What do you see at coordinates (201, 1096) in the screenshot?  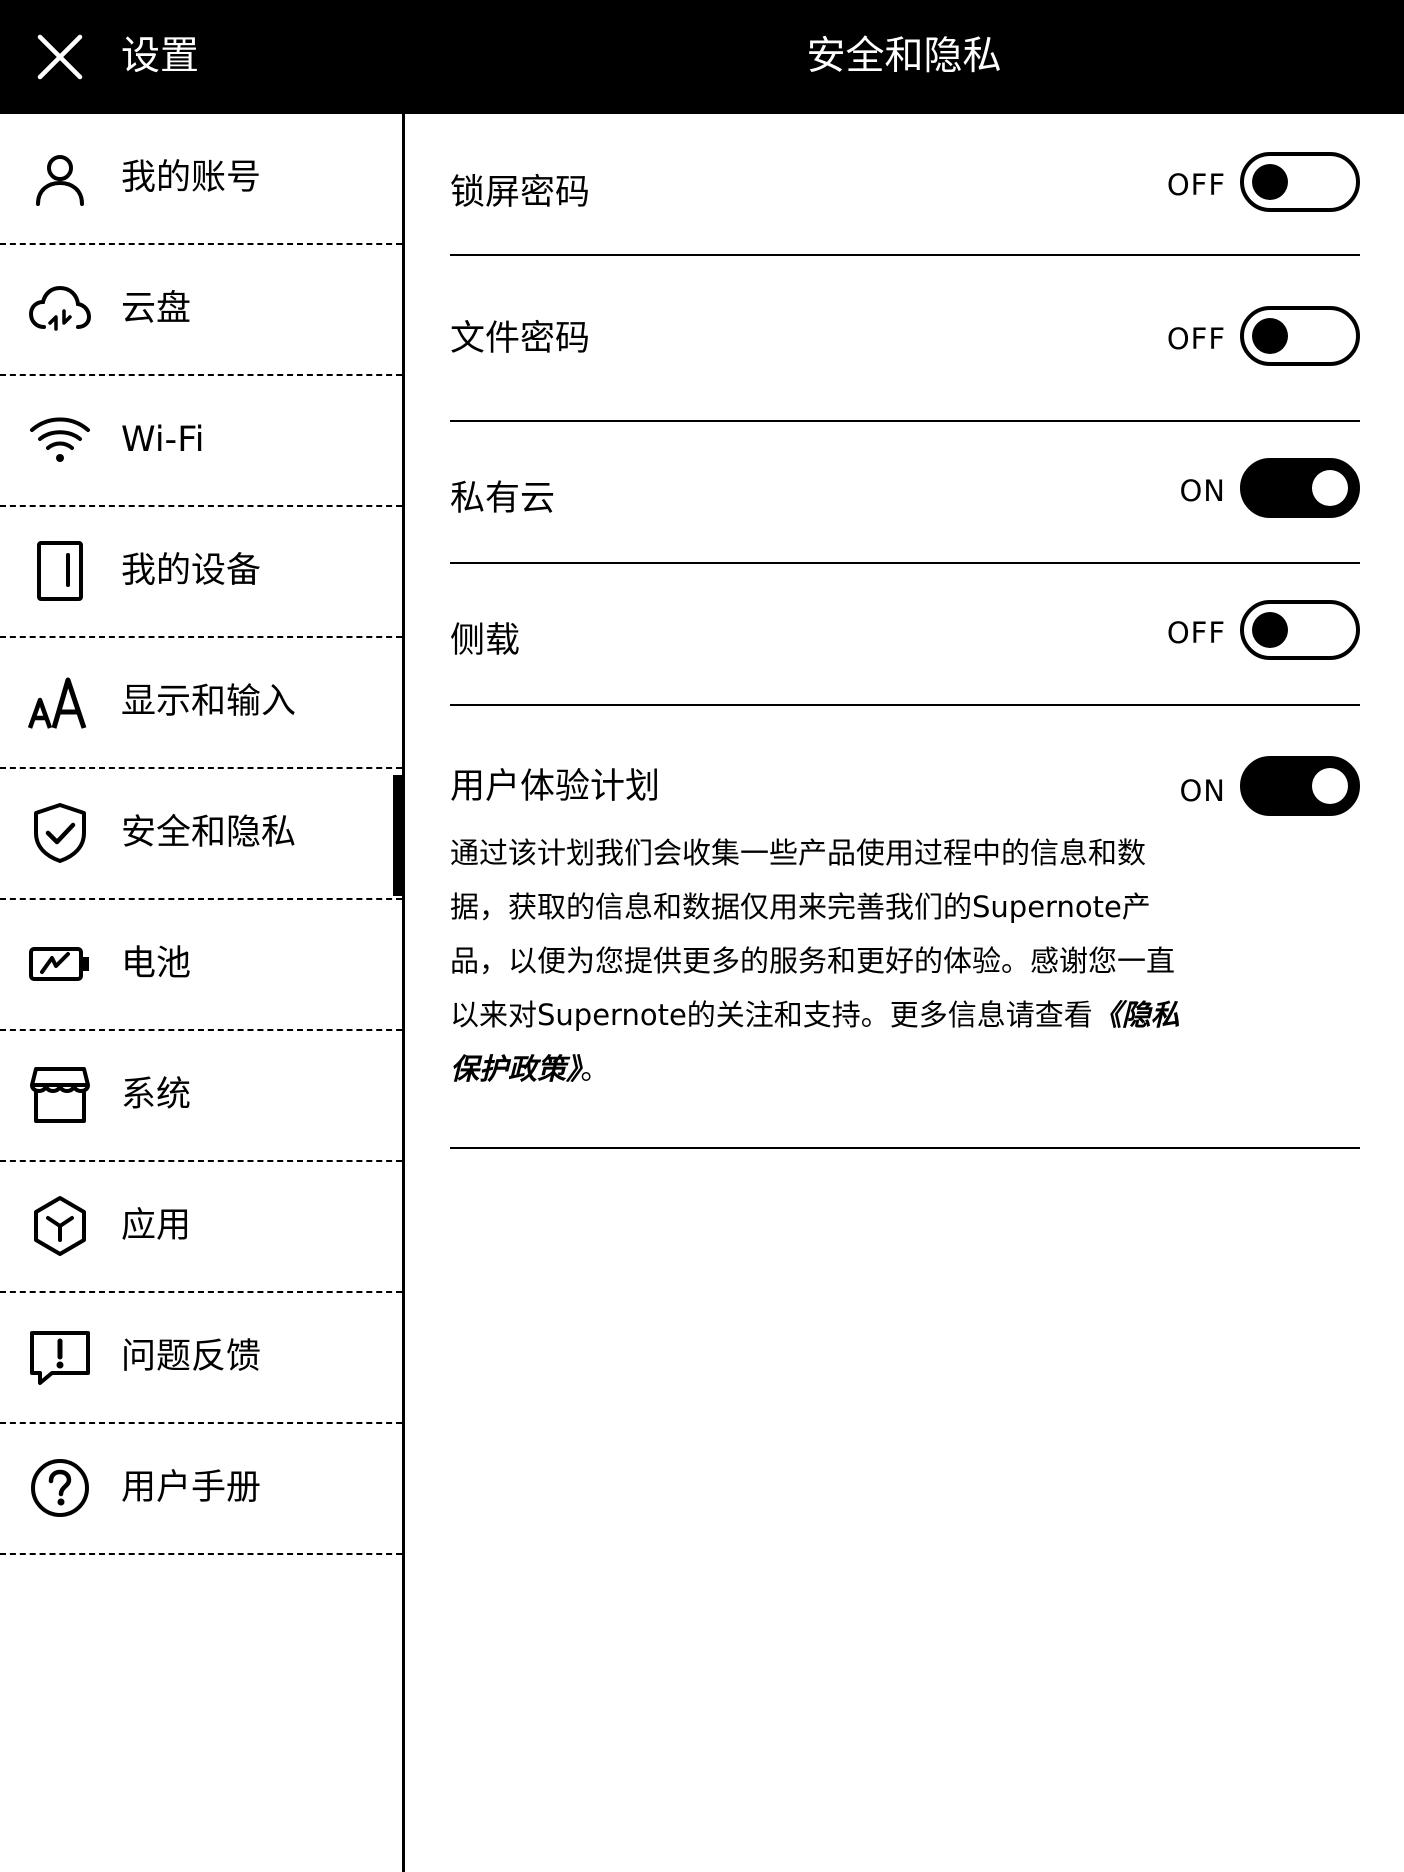 I see `sidebar-item-system: 系统` at bounding box center [201, 1096].